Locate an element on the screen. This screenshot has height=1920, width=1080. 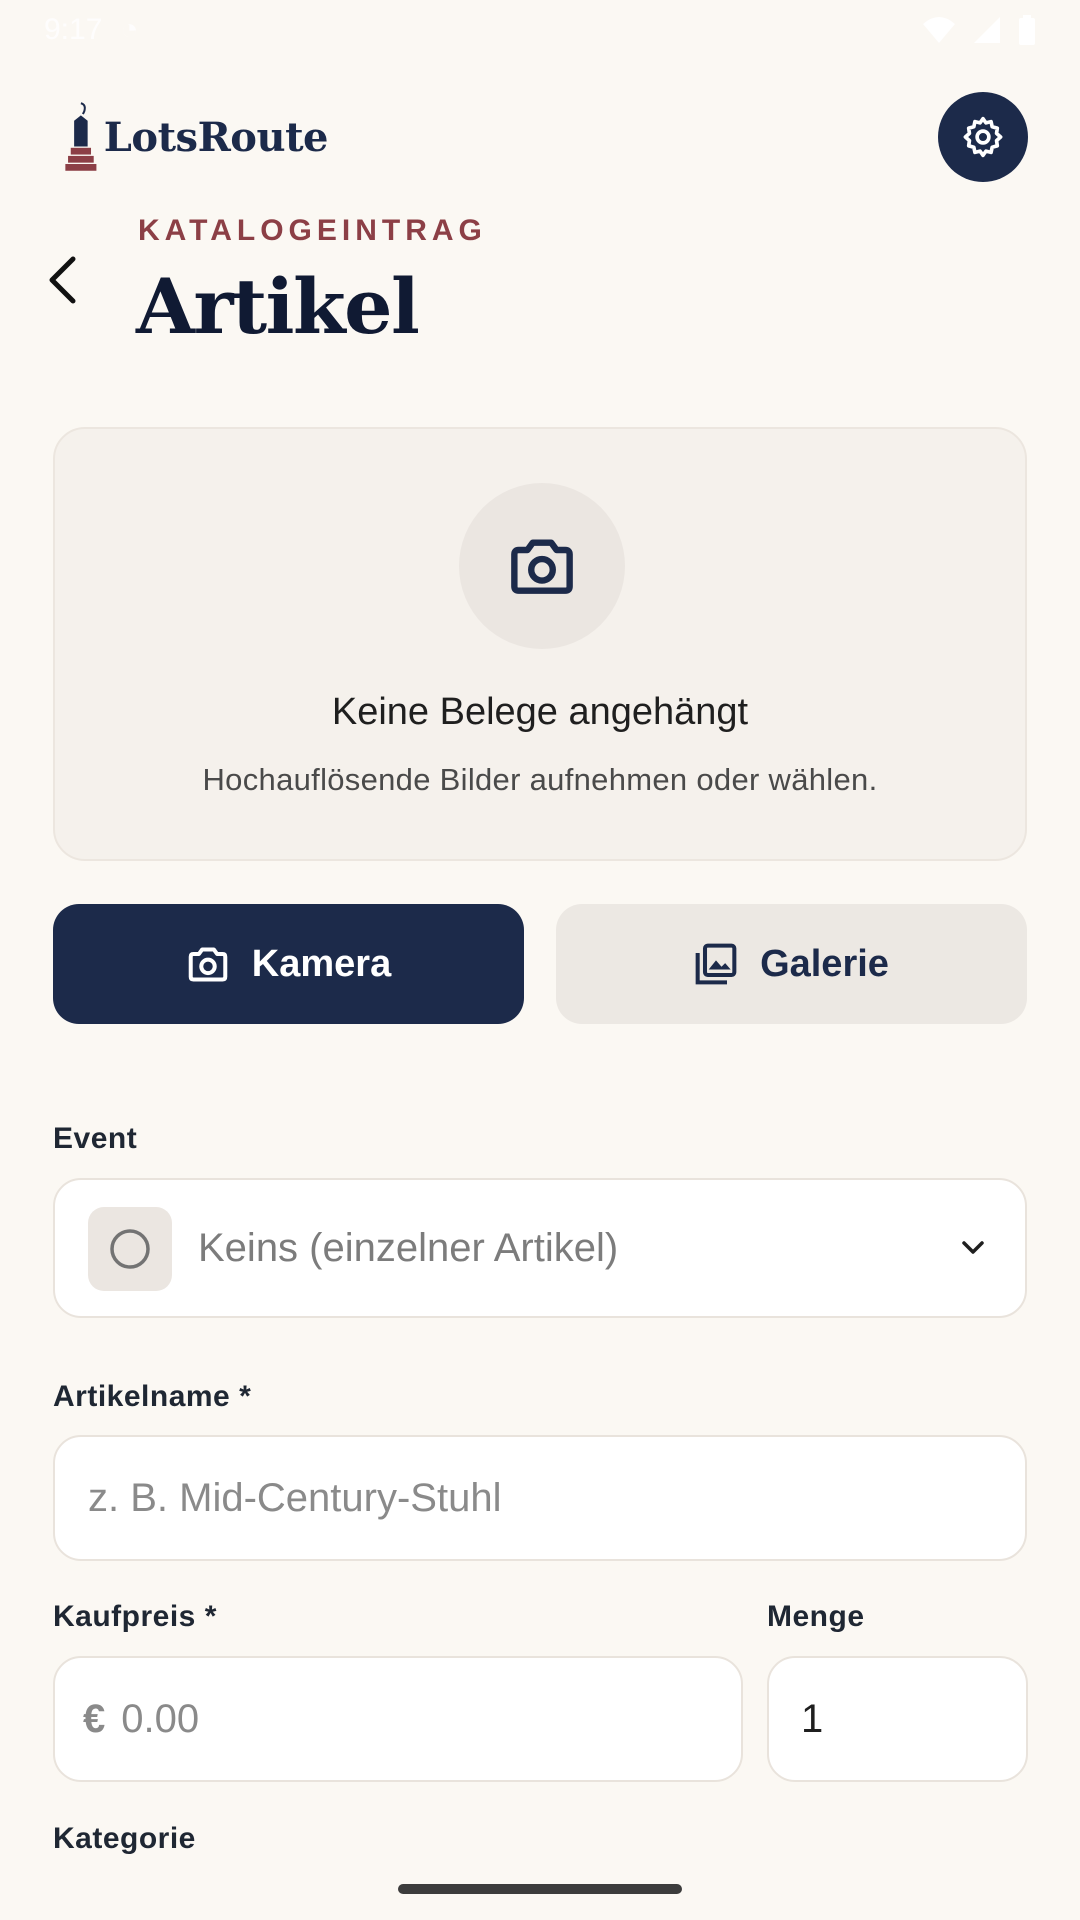
radio-icon is located at coordinates (130, 1249).